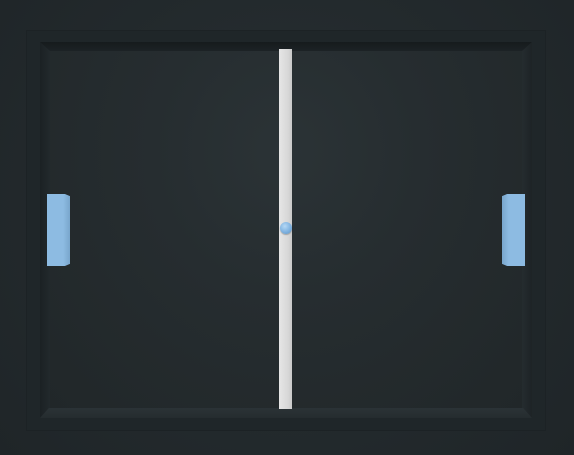  I want to click on right-paddle-face, so click(513, 230).